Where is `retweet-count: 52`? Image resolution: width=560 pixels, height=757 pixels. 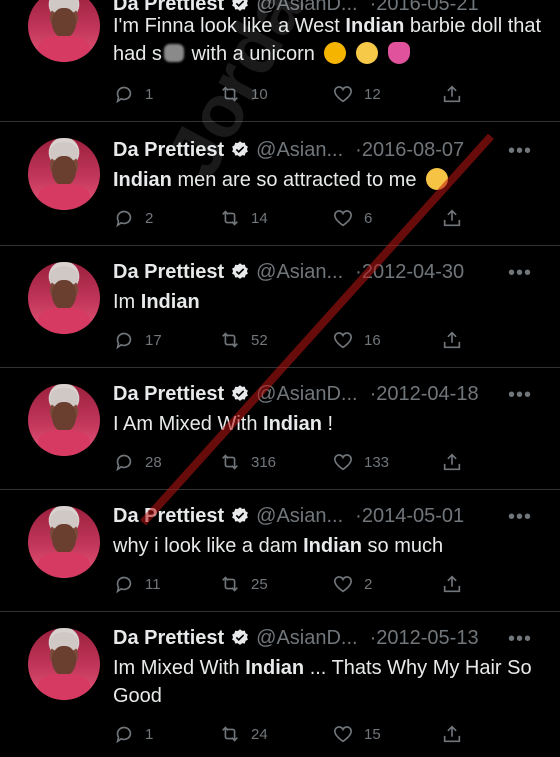
retweet-count: 52 is located at coordinates (259, 340).